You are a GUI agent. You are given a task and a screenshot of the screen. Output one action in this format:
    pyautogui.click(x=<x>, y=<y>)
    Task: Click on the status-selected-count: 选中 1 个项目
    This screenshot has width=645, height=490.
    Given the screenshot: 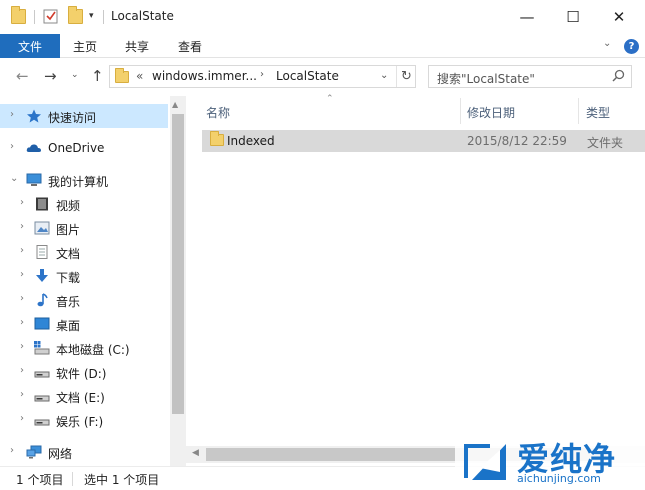 What is the action you would take?
    pyautogui.click(x=122, y=480)
    